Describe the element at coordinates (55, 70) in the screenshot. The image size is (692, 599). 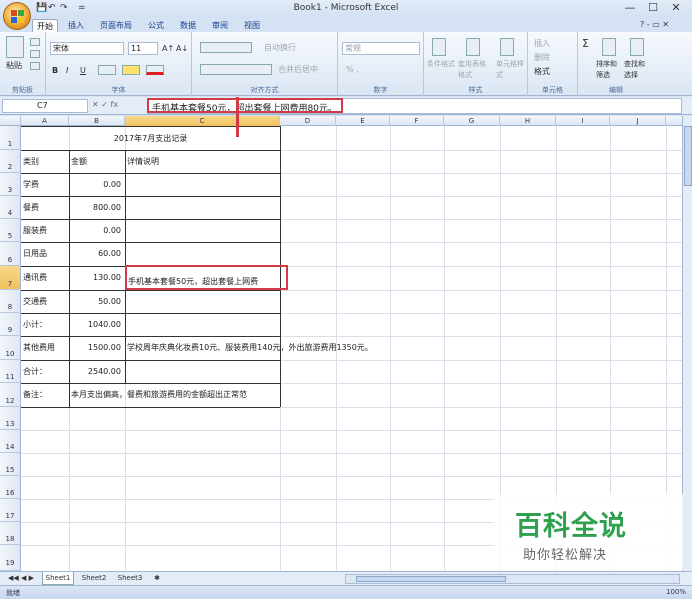
I see `bold-button: B` at that location.